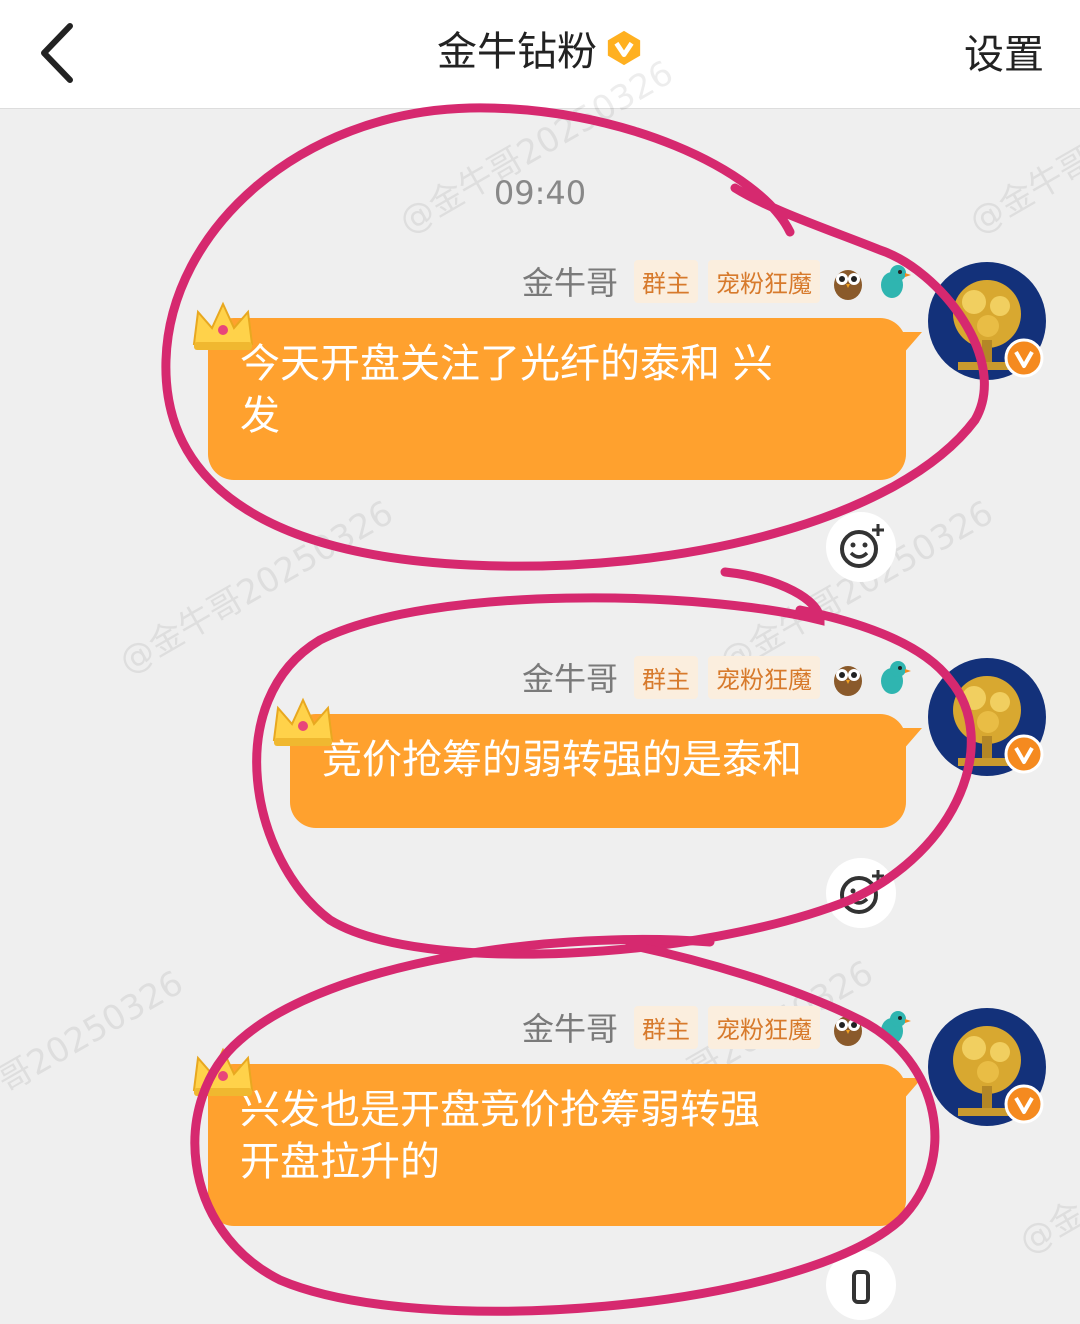  What do you see at coordinates (500, 1110) in the screenshot?
I see `message-text-line: 兴发也是开盘竞价抢筹弱转强` at bounding box center [500, 1110].